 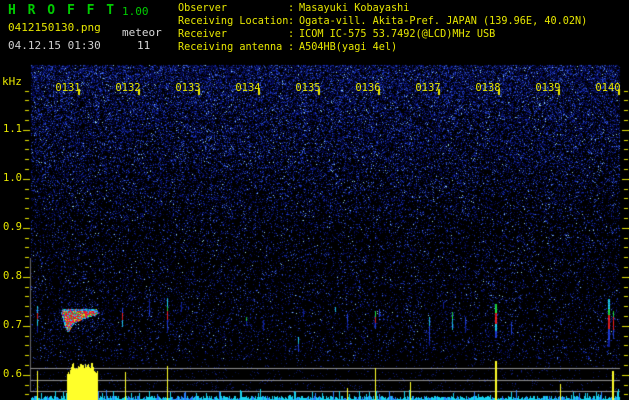 What do you see at coordinates (12, 373) in the screenshot?
I see `freq-tick-label: 0.6` at bounding box center [12, 373].